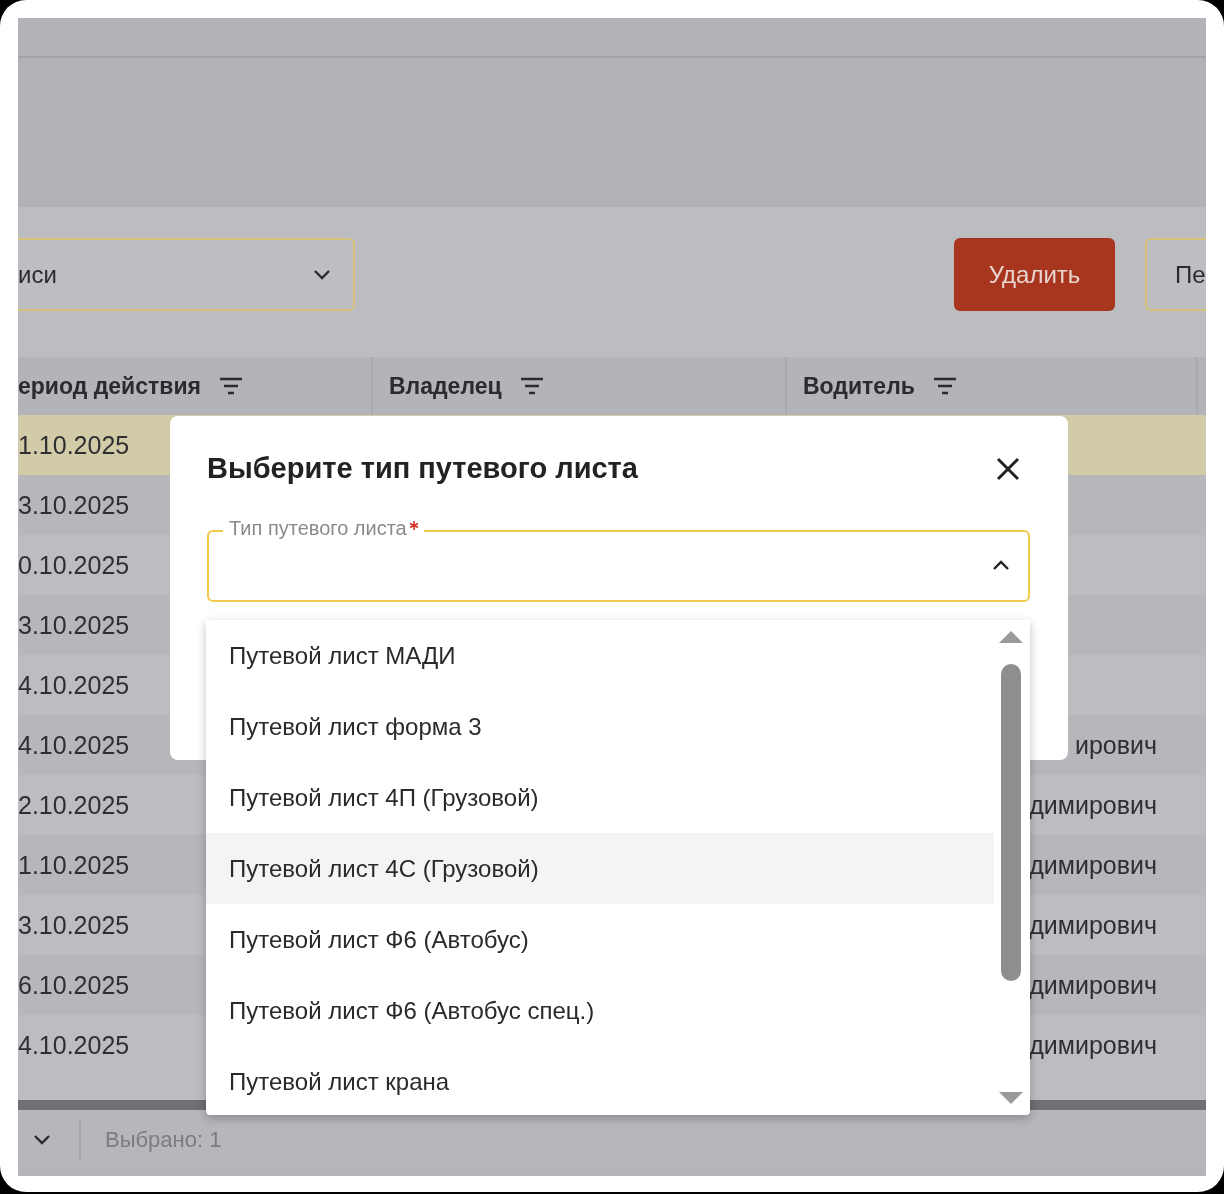  I want to click on dropdown-option: Путевой лист 4С (Грузовой), so click(600, 868).